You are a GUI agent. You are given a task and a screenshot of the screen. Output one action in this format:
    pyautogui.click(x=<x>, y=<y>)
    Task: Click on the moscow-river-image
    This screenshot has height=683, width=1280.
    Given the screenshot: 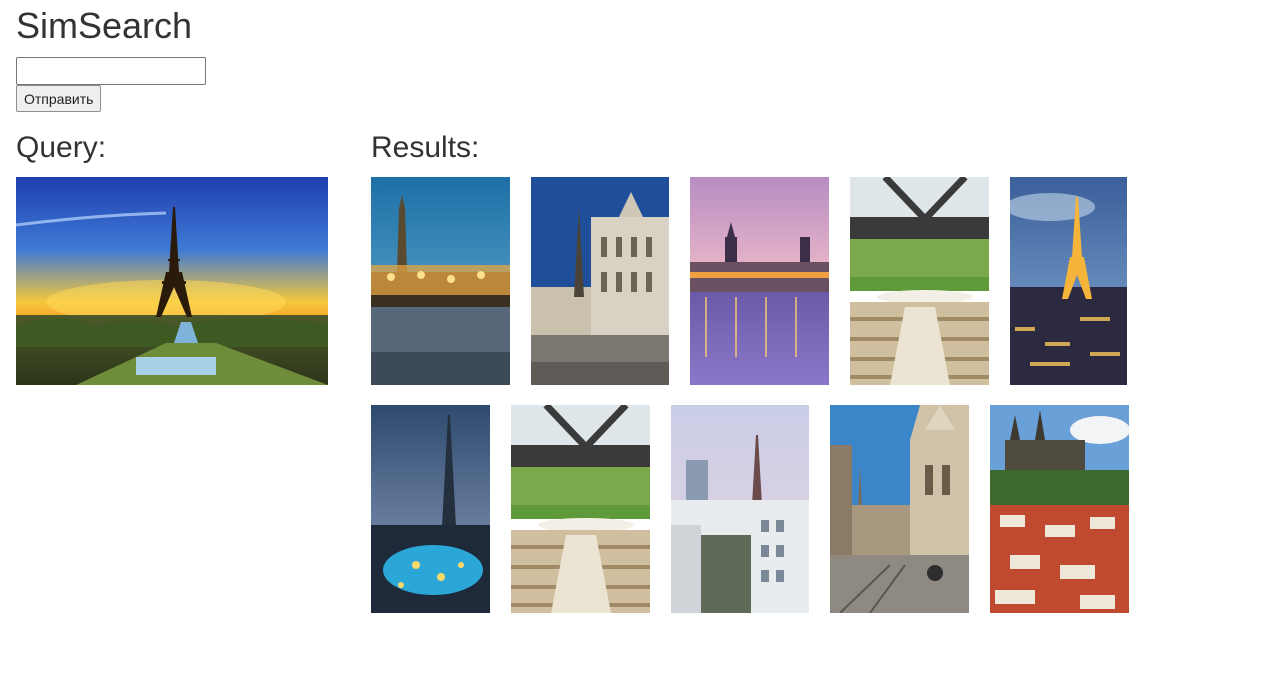 What is the action you would take?
    pyautogui.click(x=759, y=281)
    